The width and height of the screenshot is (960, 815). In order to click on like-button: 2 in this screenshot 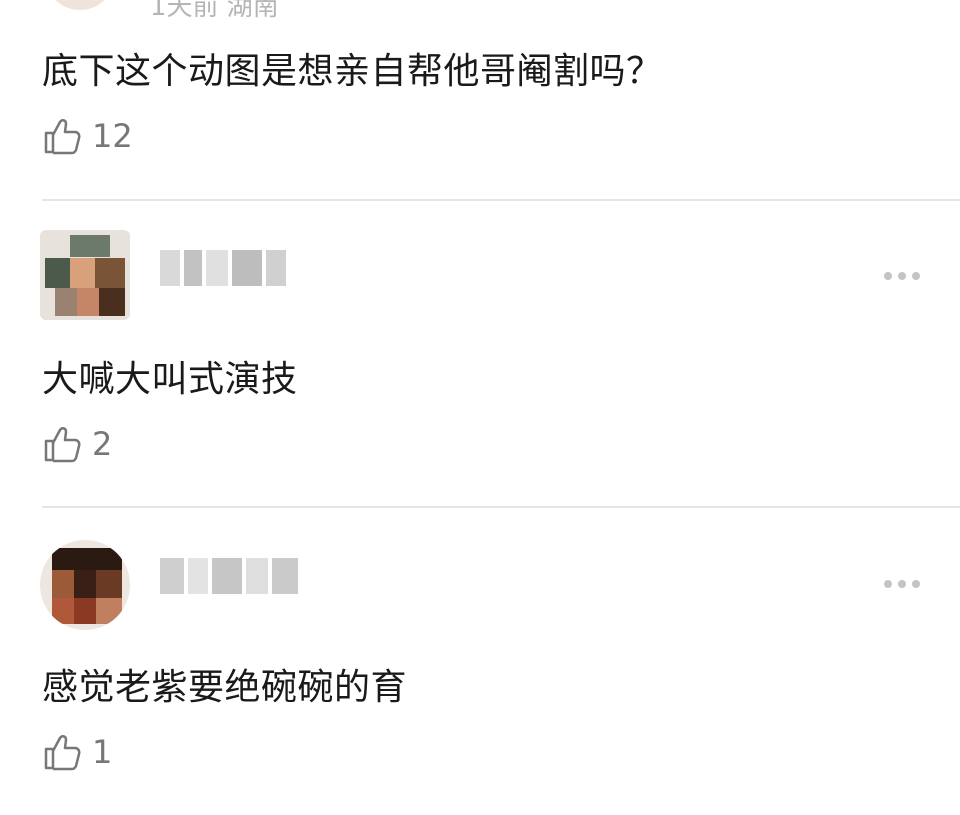, I will do `click(77, 444)`.